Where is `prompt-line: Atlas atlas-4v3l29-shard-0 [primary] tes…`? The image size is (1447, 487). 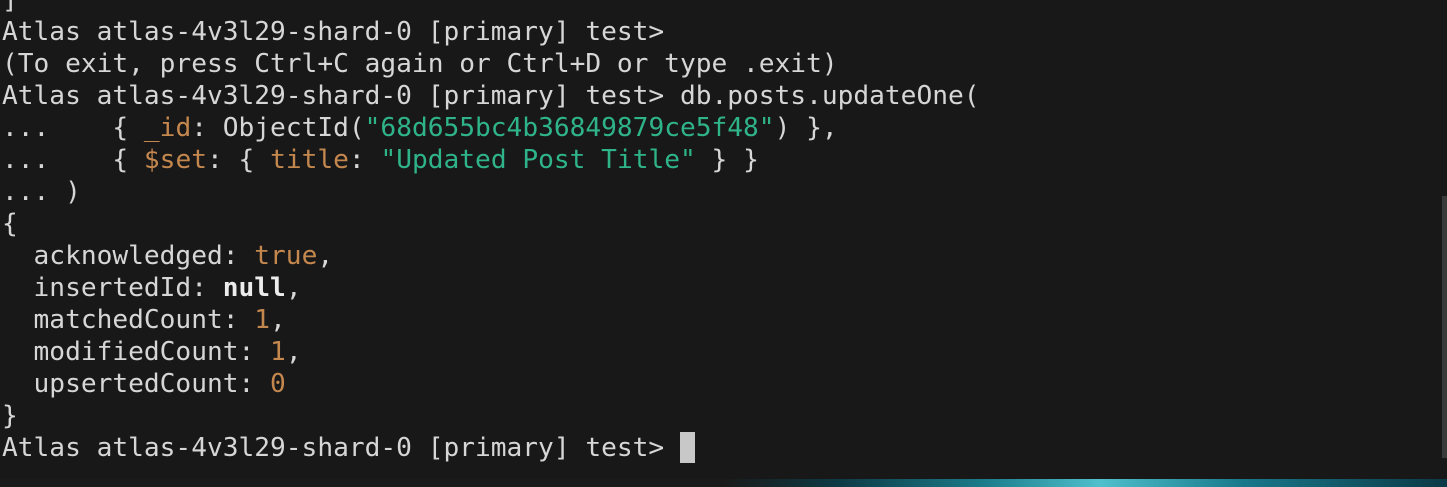 prompt-line: Atlas atlas-4v3l29-shard-0 [primary] tes… is located at coordinates (491, 448).